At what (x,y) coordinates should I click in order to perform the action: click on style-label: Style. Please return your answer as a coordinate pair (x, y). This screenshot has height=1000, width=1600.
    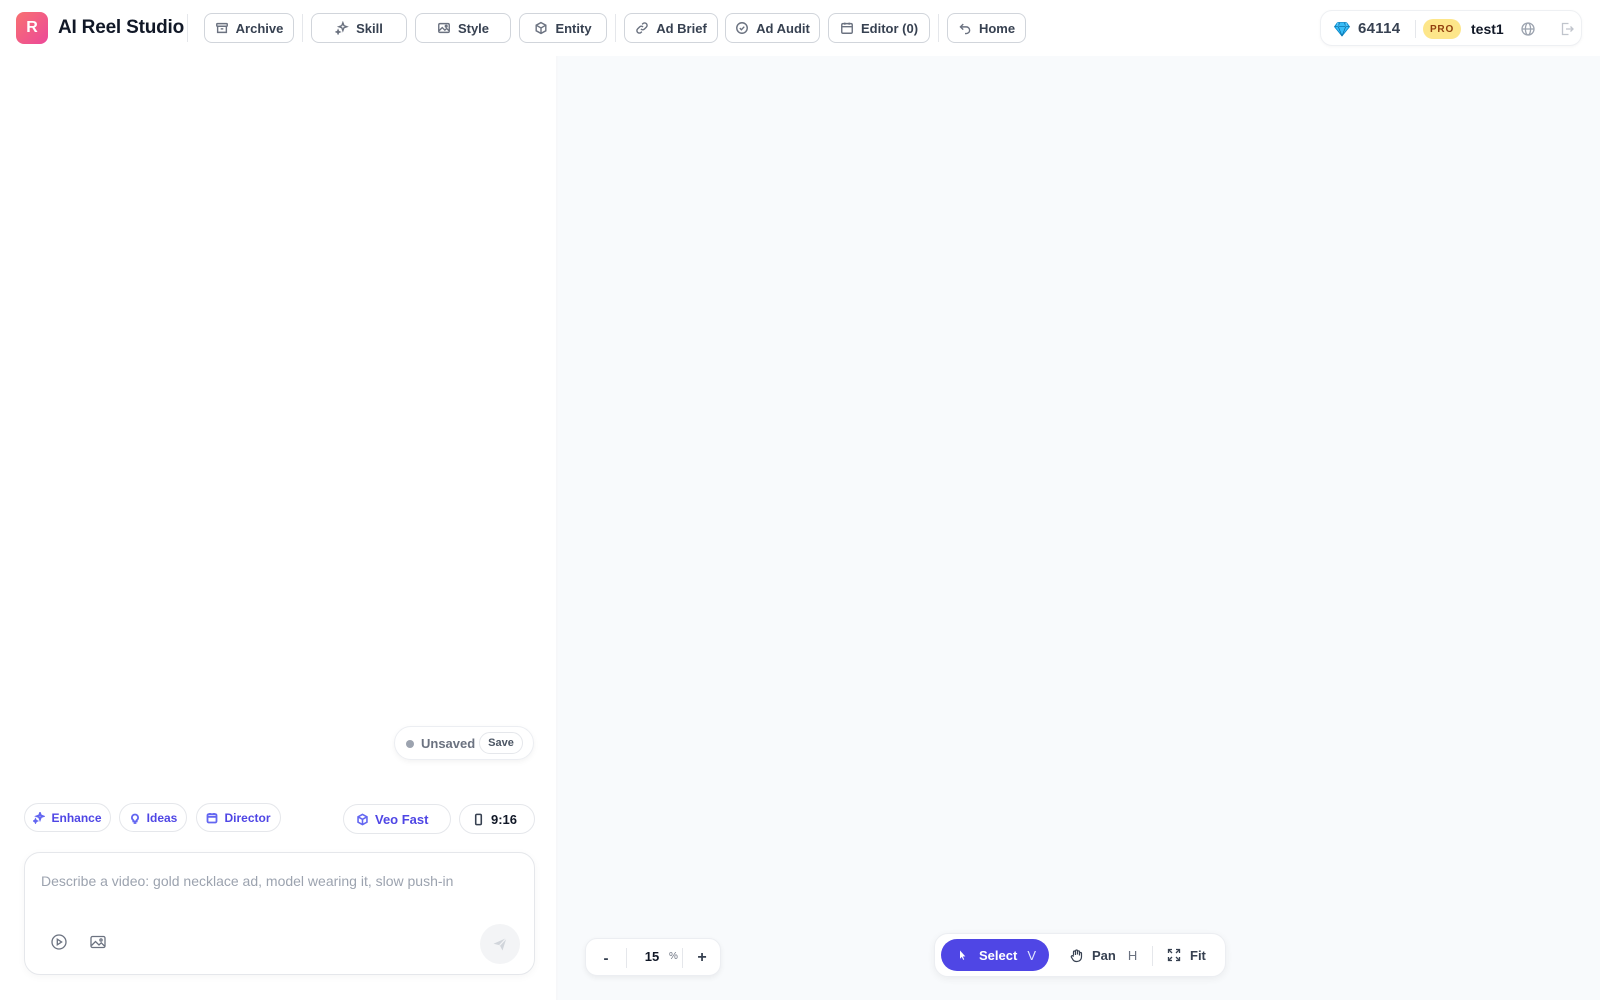
    Looking at the image, I should click on (473, 28).